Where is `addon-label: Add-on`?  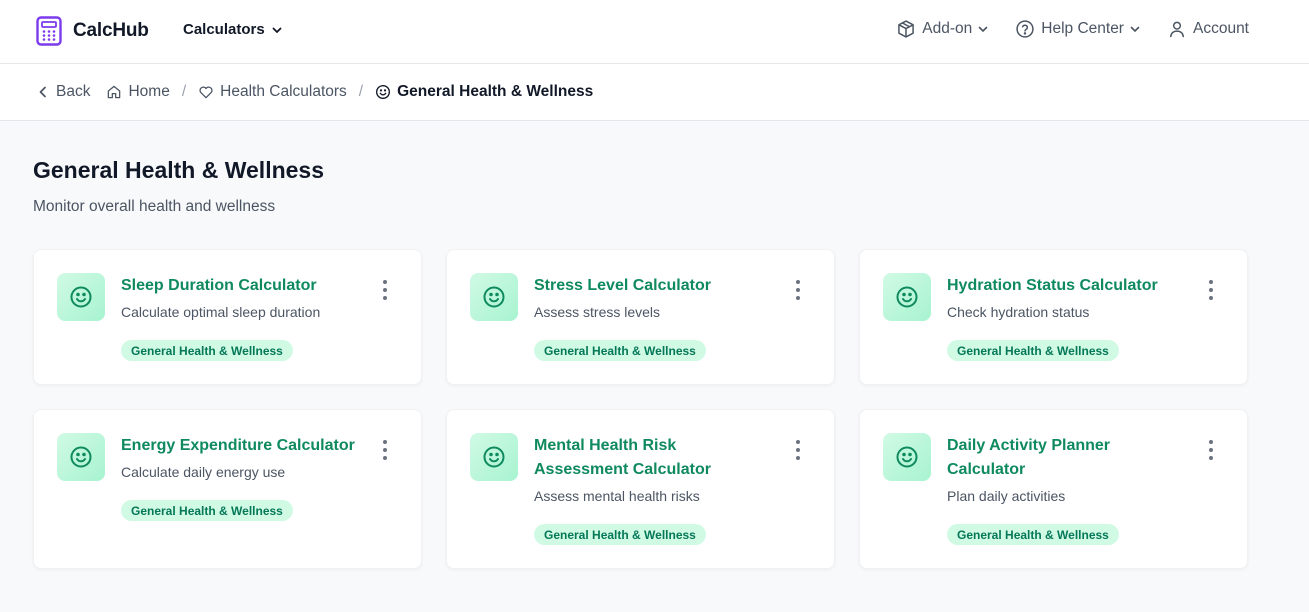
addon-label: Add-on is located at coordinates (947, 28).